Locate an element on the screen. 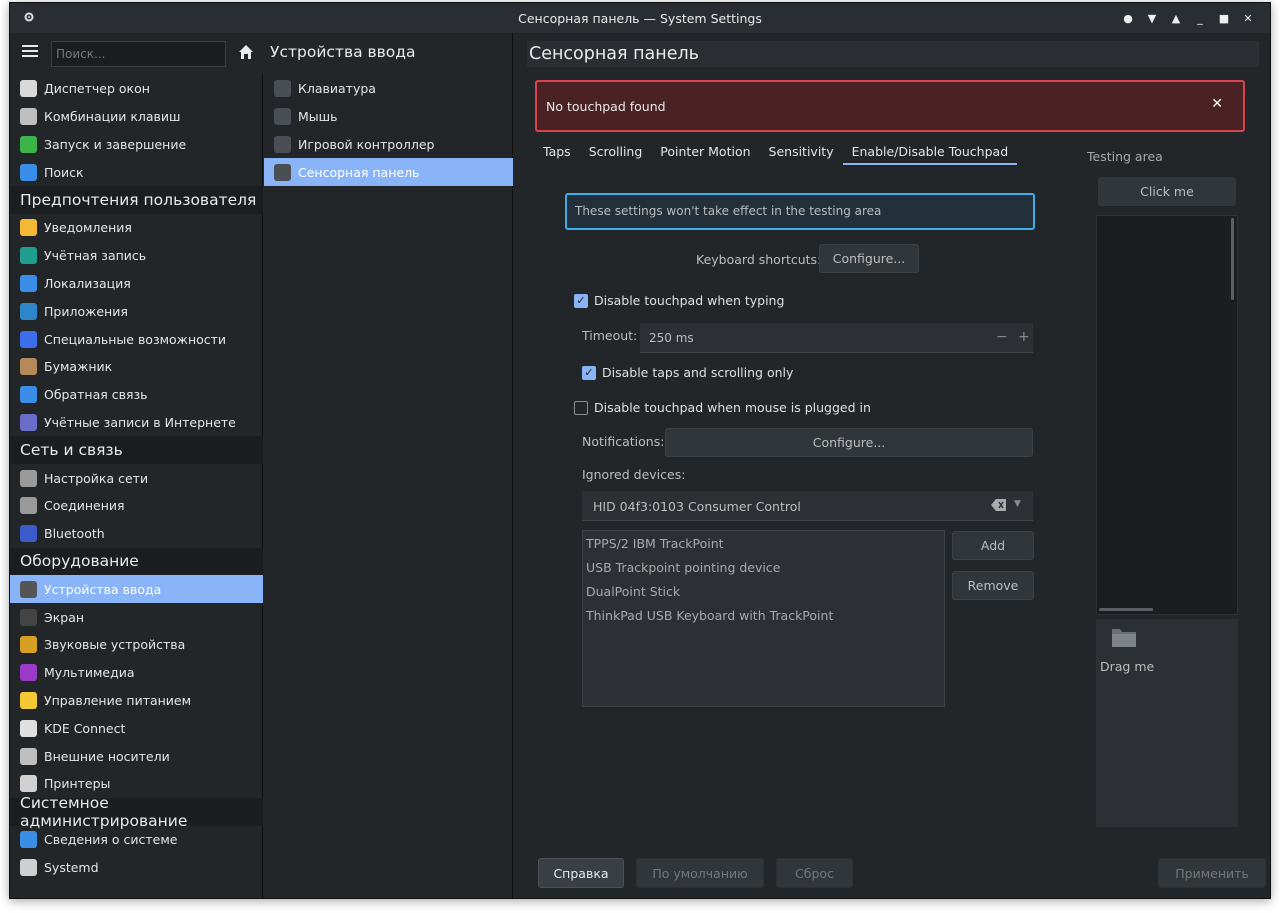 The width and height of the screenshot is (1280, 913). sidebar-item: Обратная связь is located at coordinates (136, 395).